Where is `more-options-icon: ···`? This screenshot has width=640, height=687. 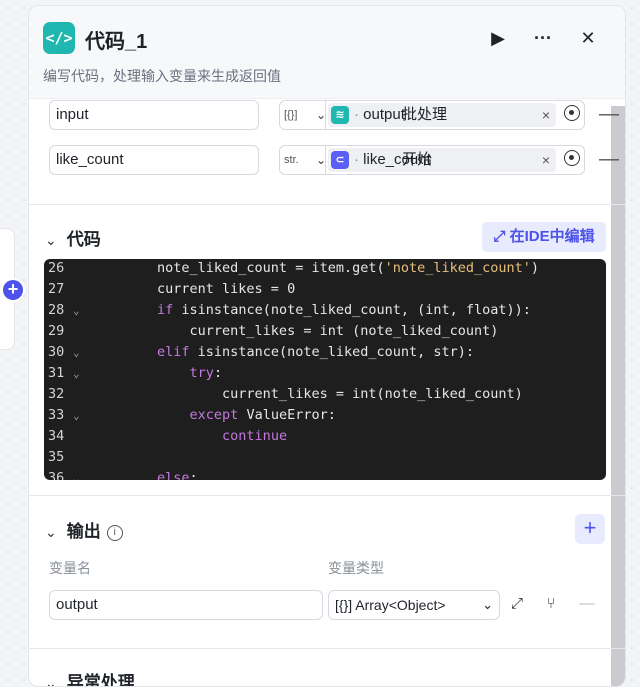 more-options-icon: ··· is located at coordinates (543, 38).